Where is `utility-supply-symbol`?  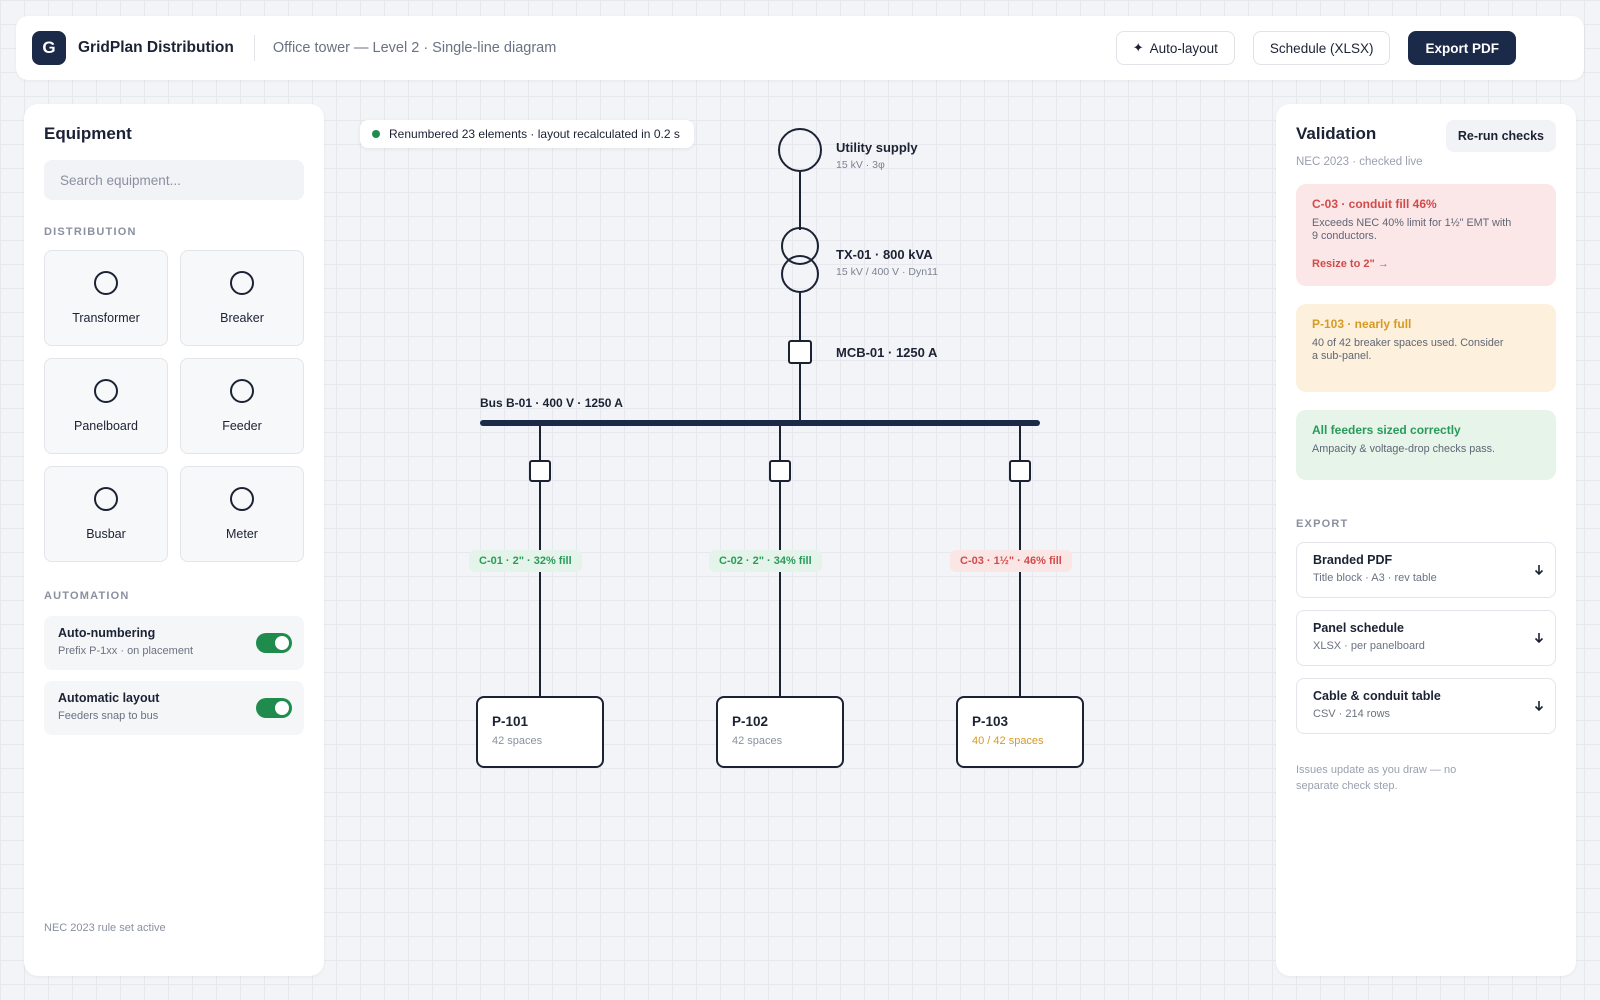
utility-supply-symbol is located at coordinates (800, 150).